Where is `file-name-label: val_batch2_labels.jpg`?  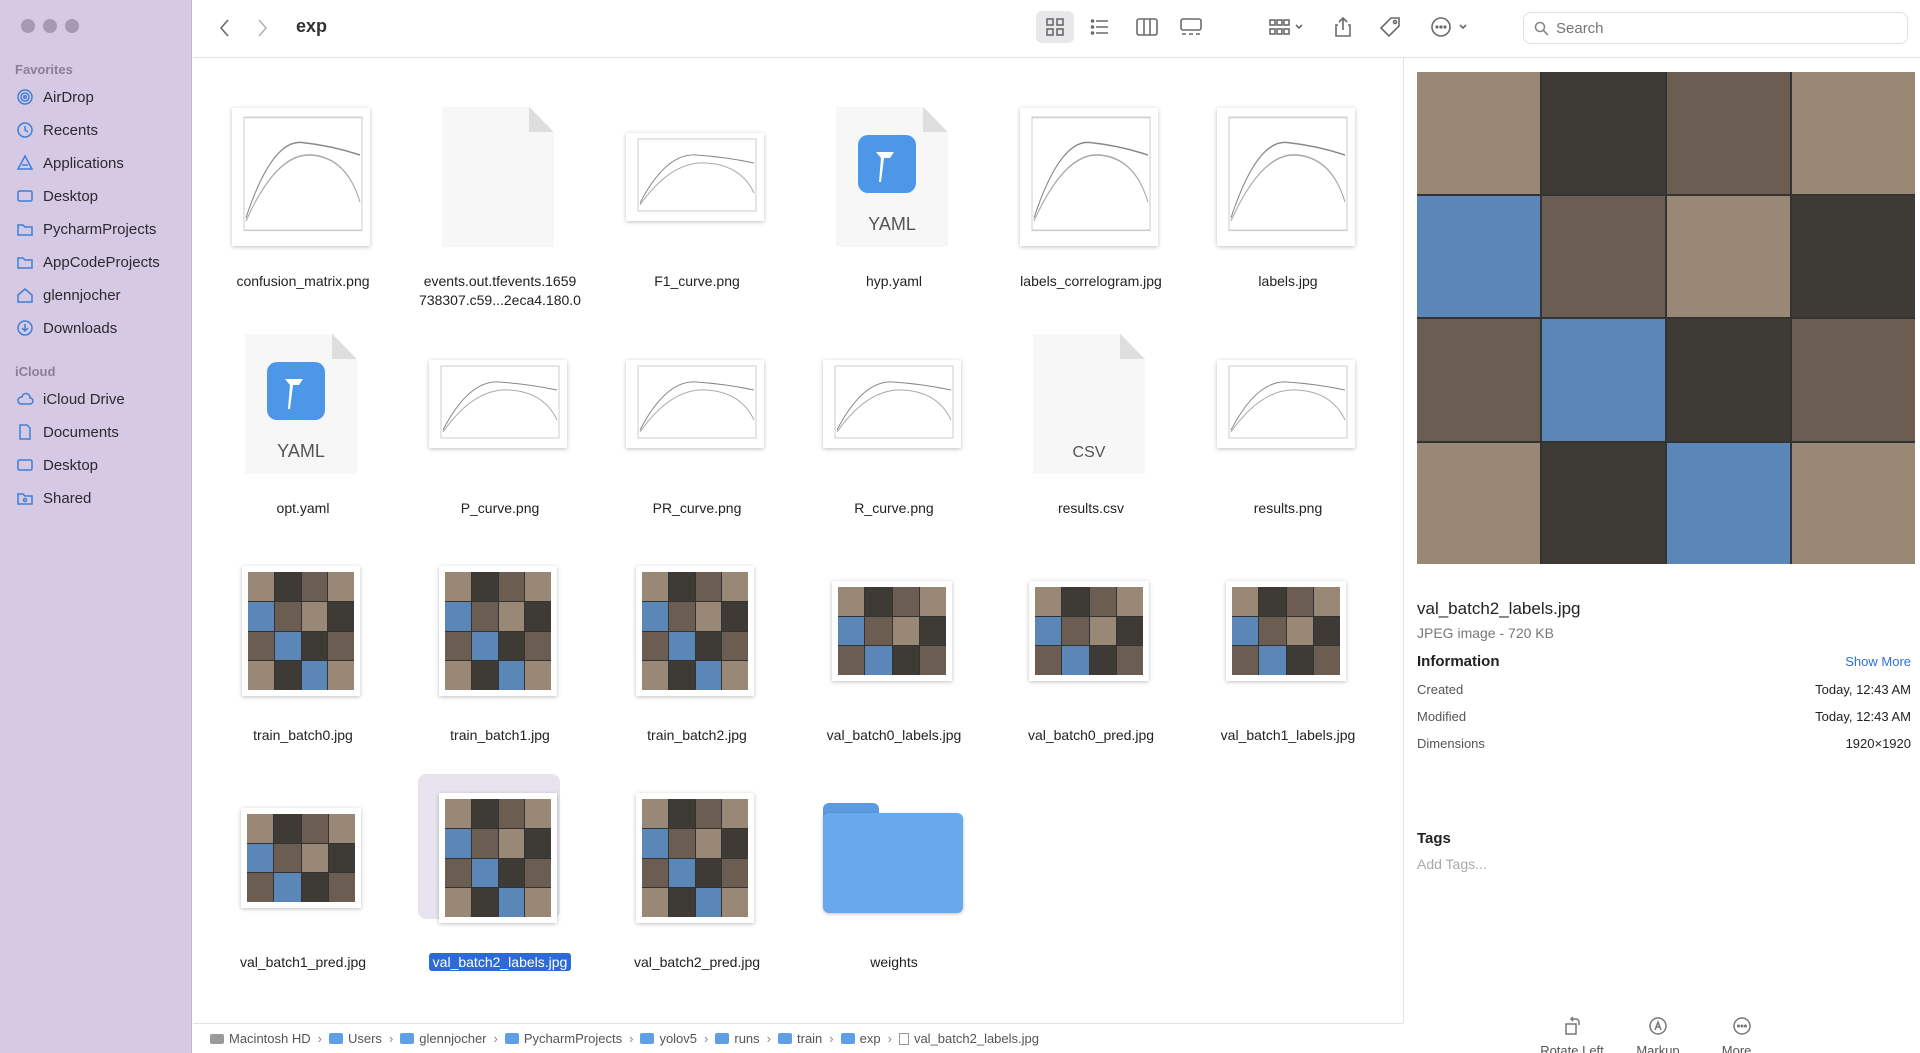 file-name-label: val_batch2_labels.jpg is located at coordinates (500, 962).